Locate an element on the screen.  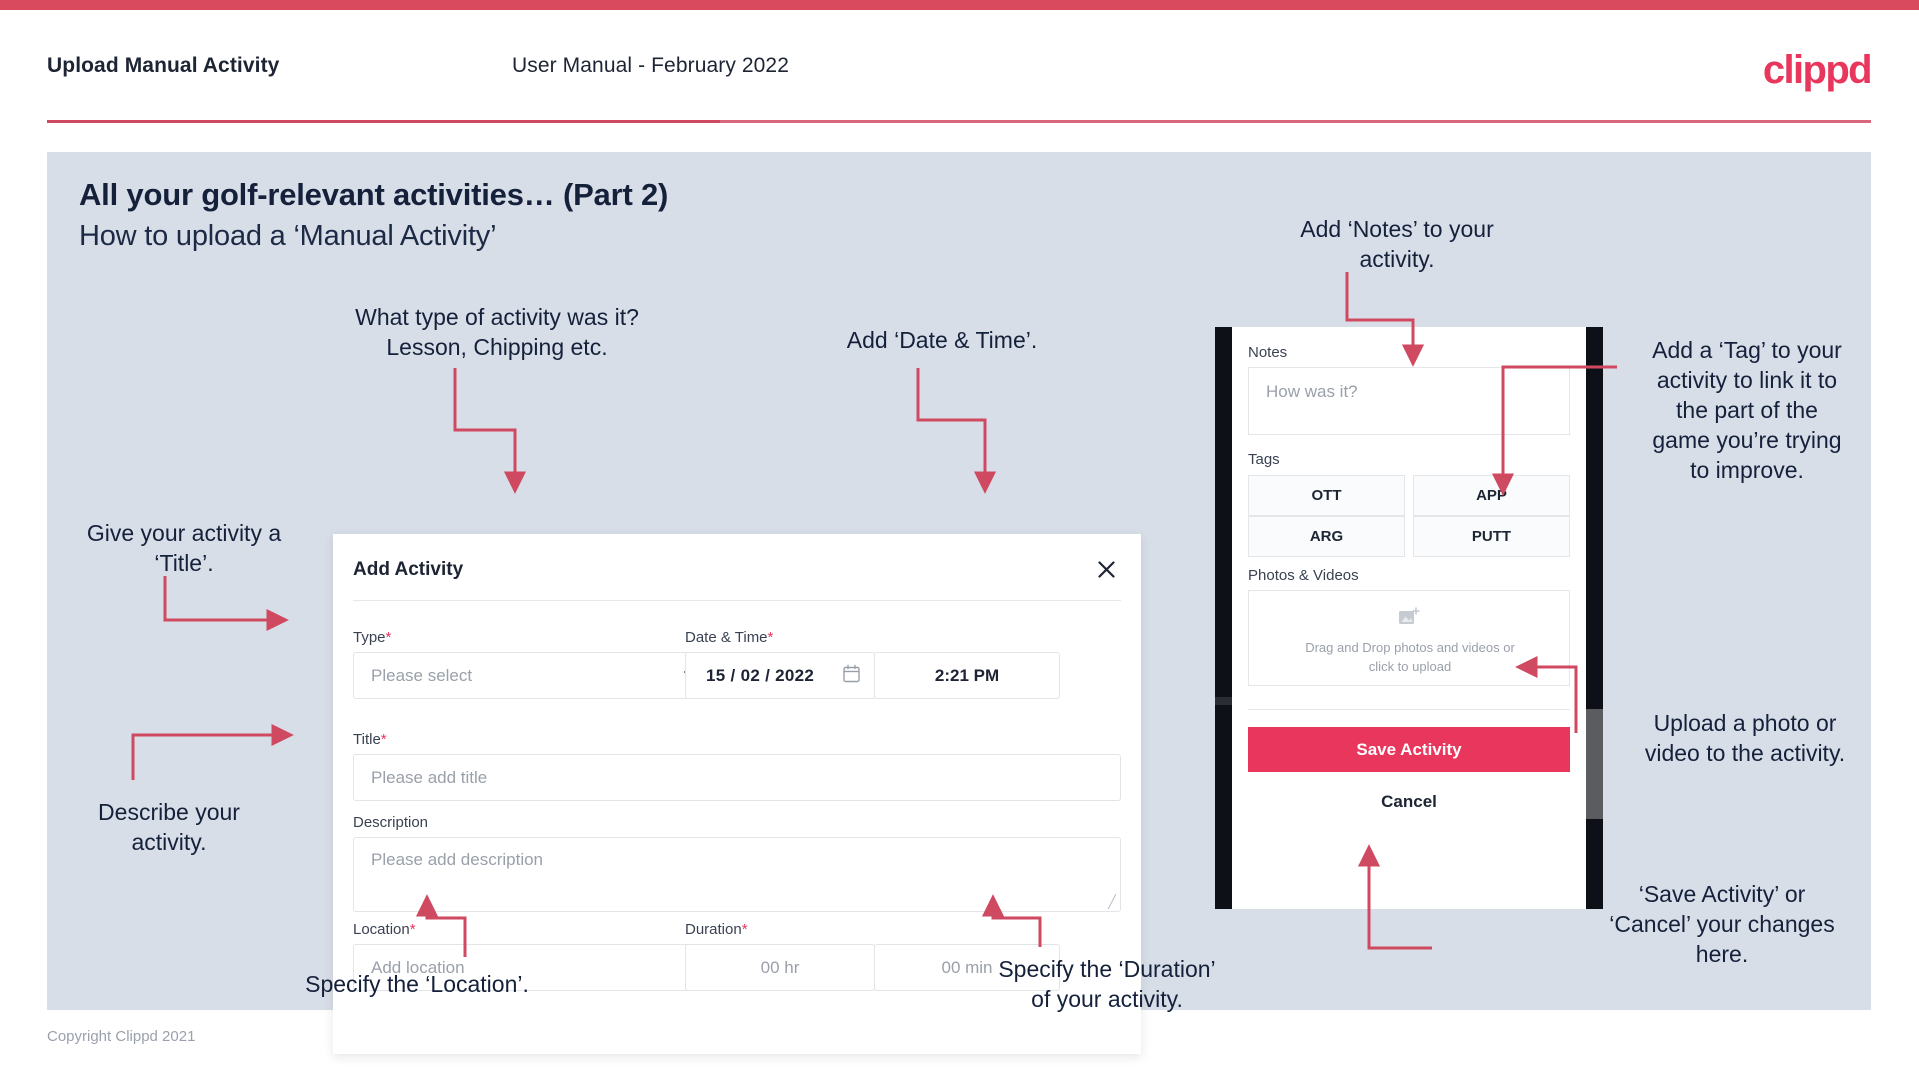
title-field-label: Title* is located at coordinates (370, 739).